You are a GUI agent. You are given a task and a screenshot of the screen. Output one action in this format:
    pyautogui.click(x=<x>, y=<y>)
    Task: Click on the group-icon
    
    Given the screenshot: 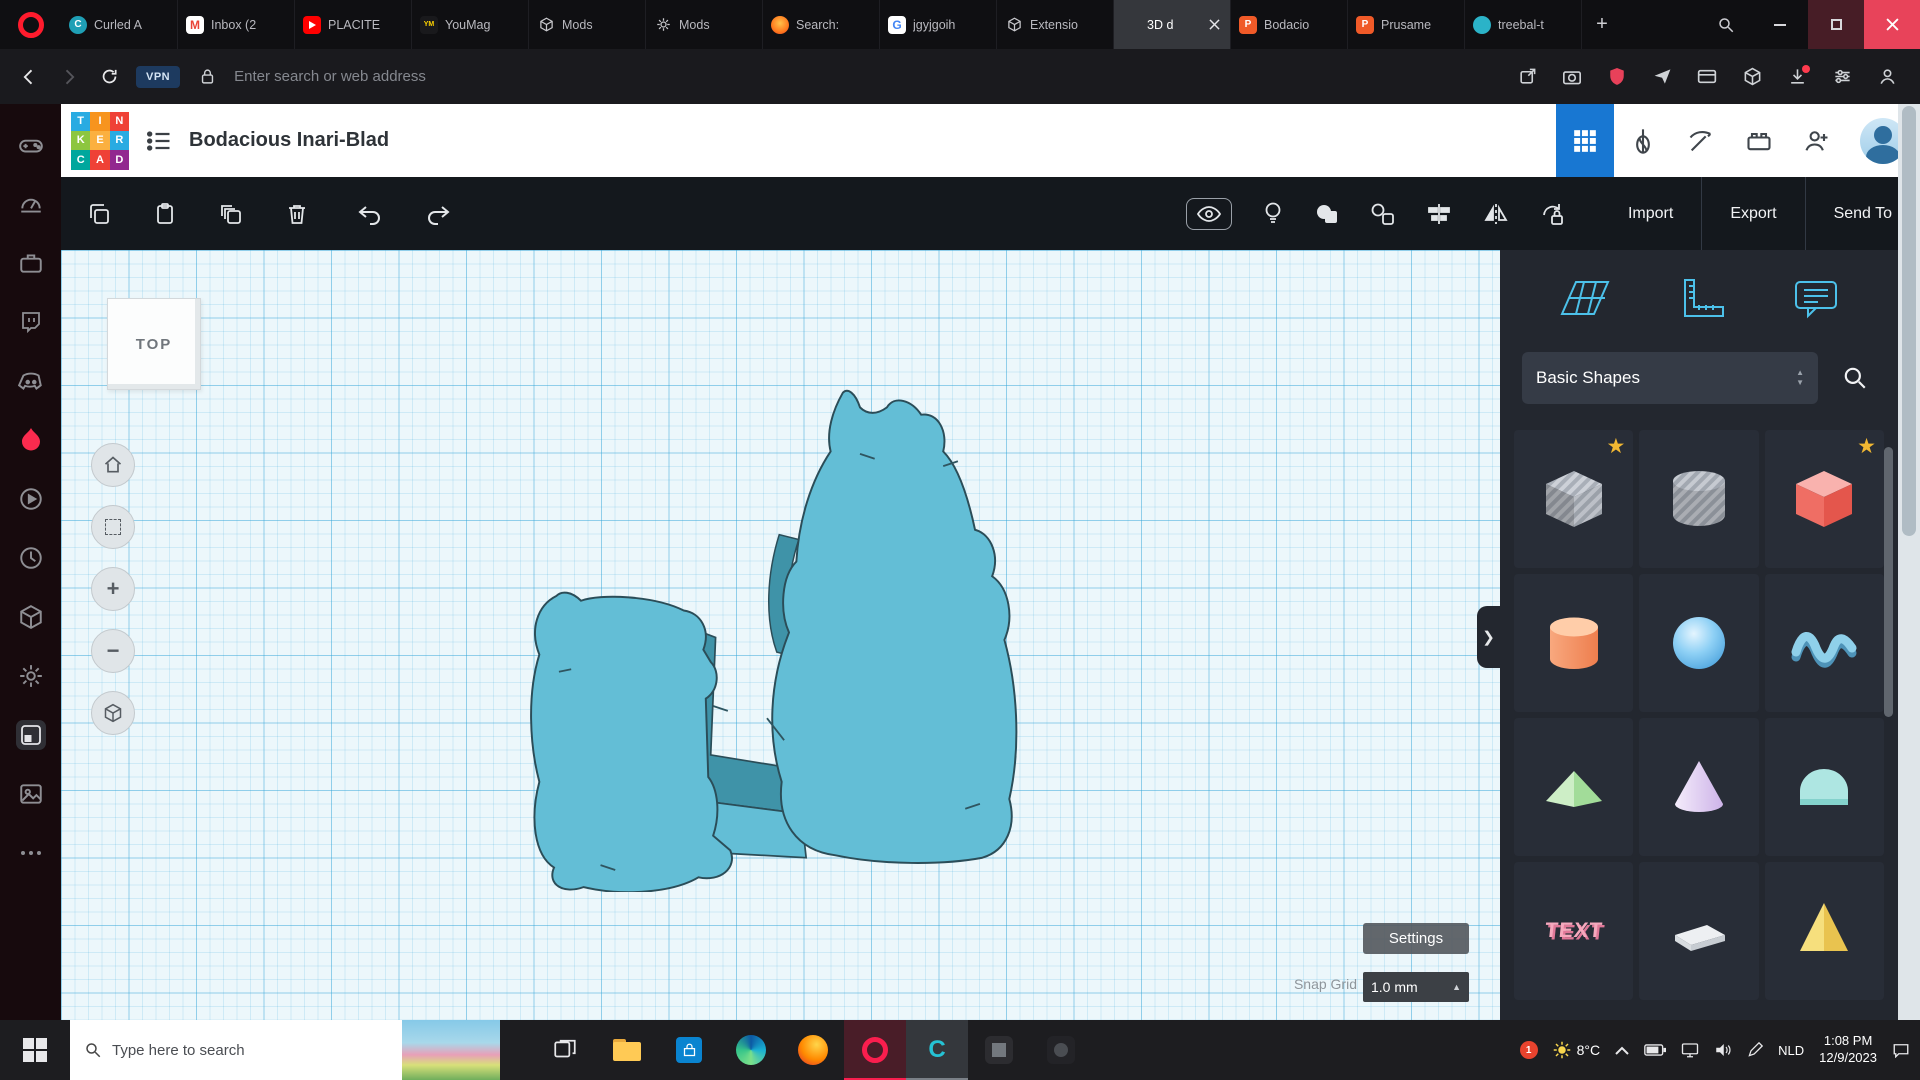 What is the action you would take?
    pyautogui.click(x=1327, y=214)
    